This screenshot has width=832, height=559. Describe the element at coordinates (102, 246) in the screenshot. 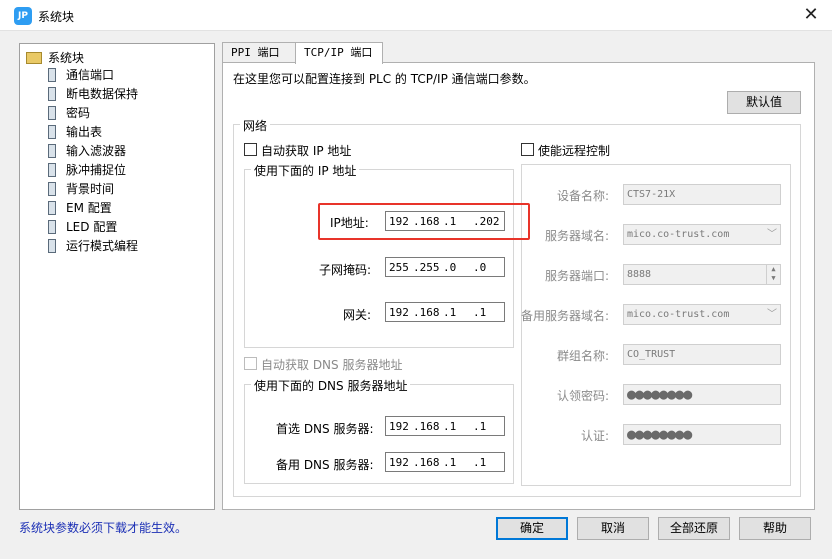

I see `tree-item-label: 运行模式编程` at that location.